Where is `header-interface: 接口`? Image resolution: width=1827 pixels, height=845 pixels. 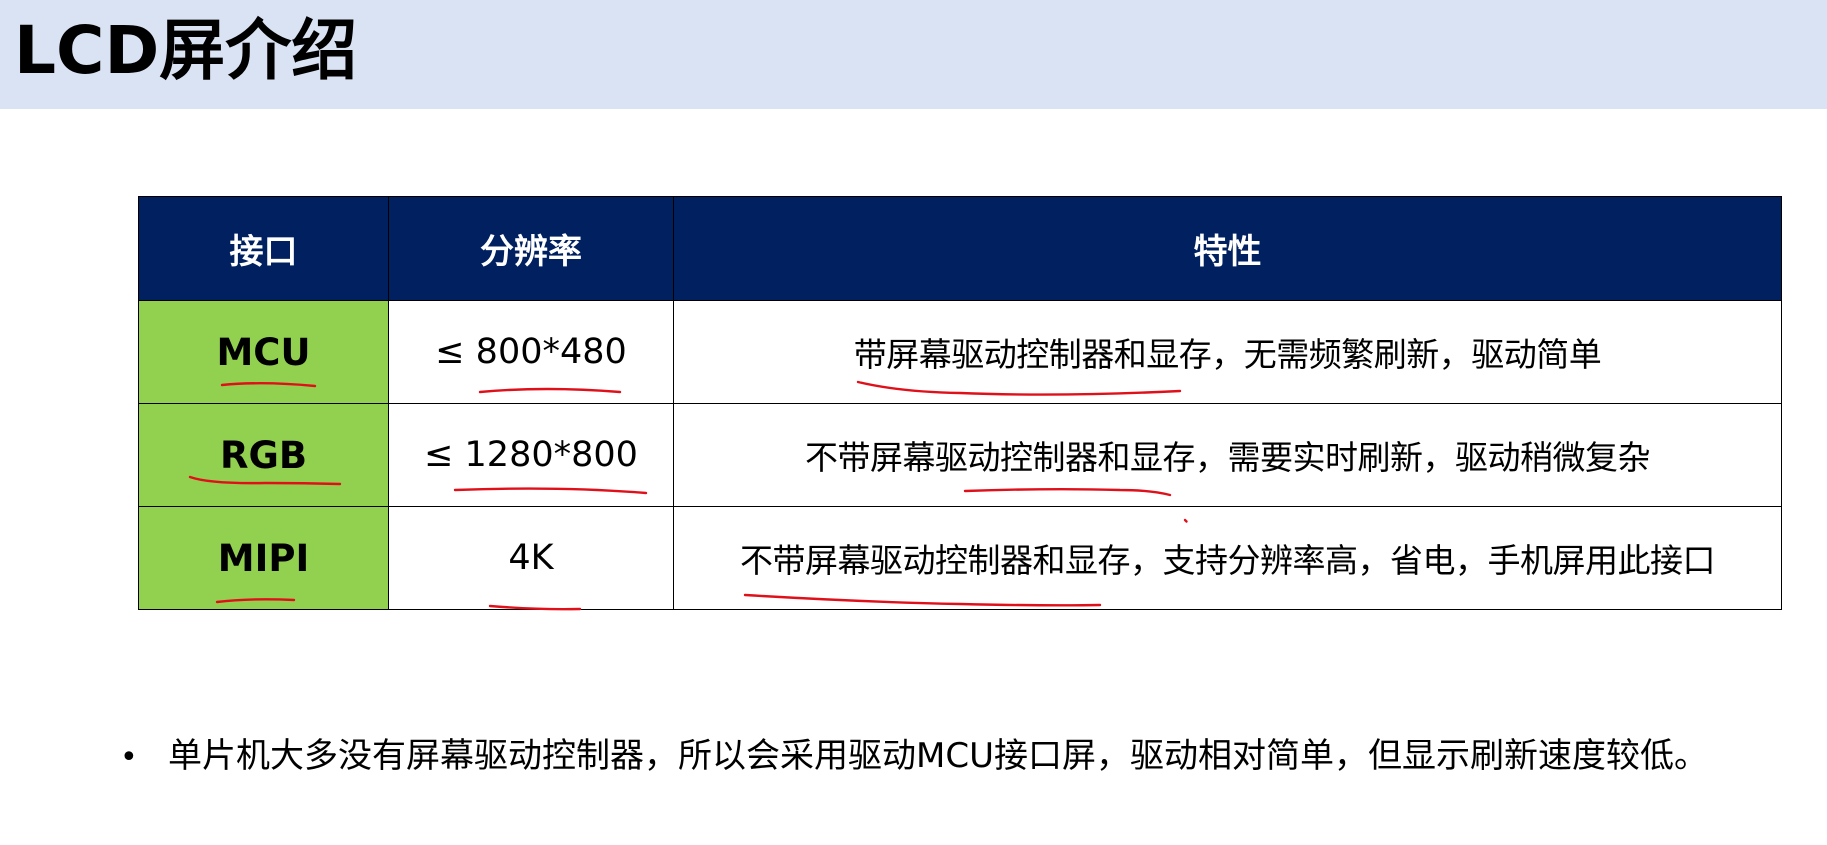
header-interface: 接口 is located at coordinates (263, 248).